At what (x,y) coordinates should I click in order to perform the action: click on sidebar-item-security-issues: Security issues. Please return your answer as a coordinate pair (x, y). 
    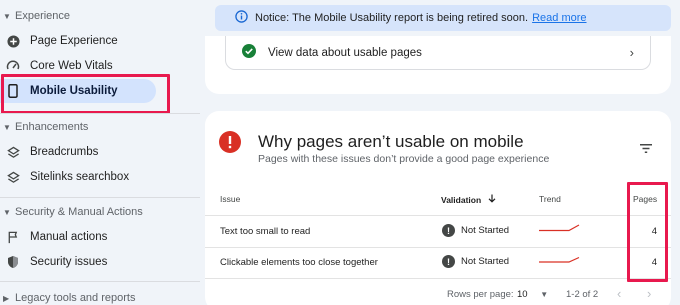
    Looking at the image, I should click on (78, 262).